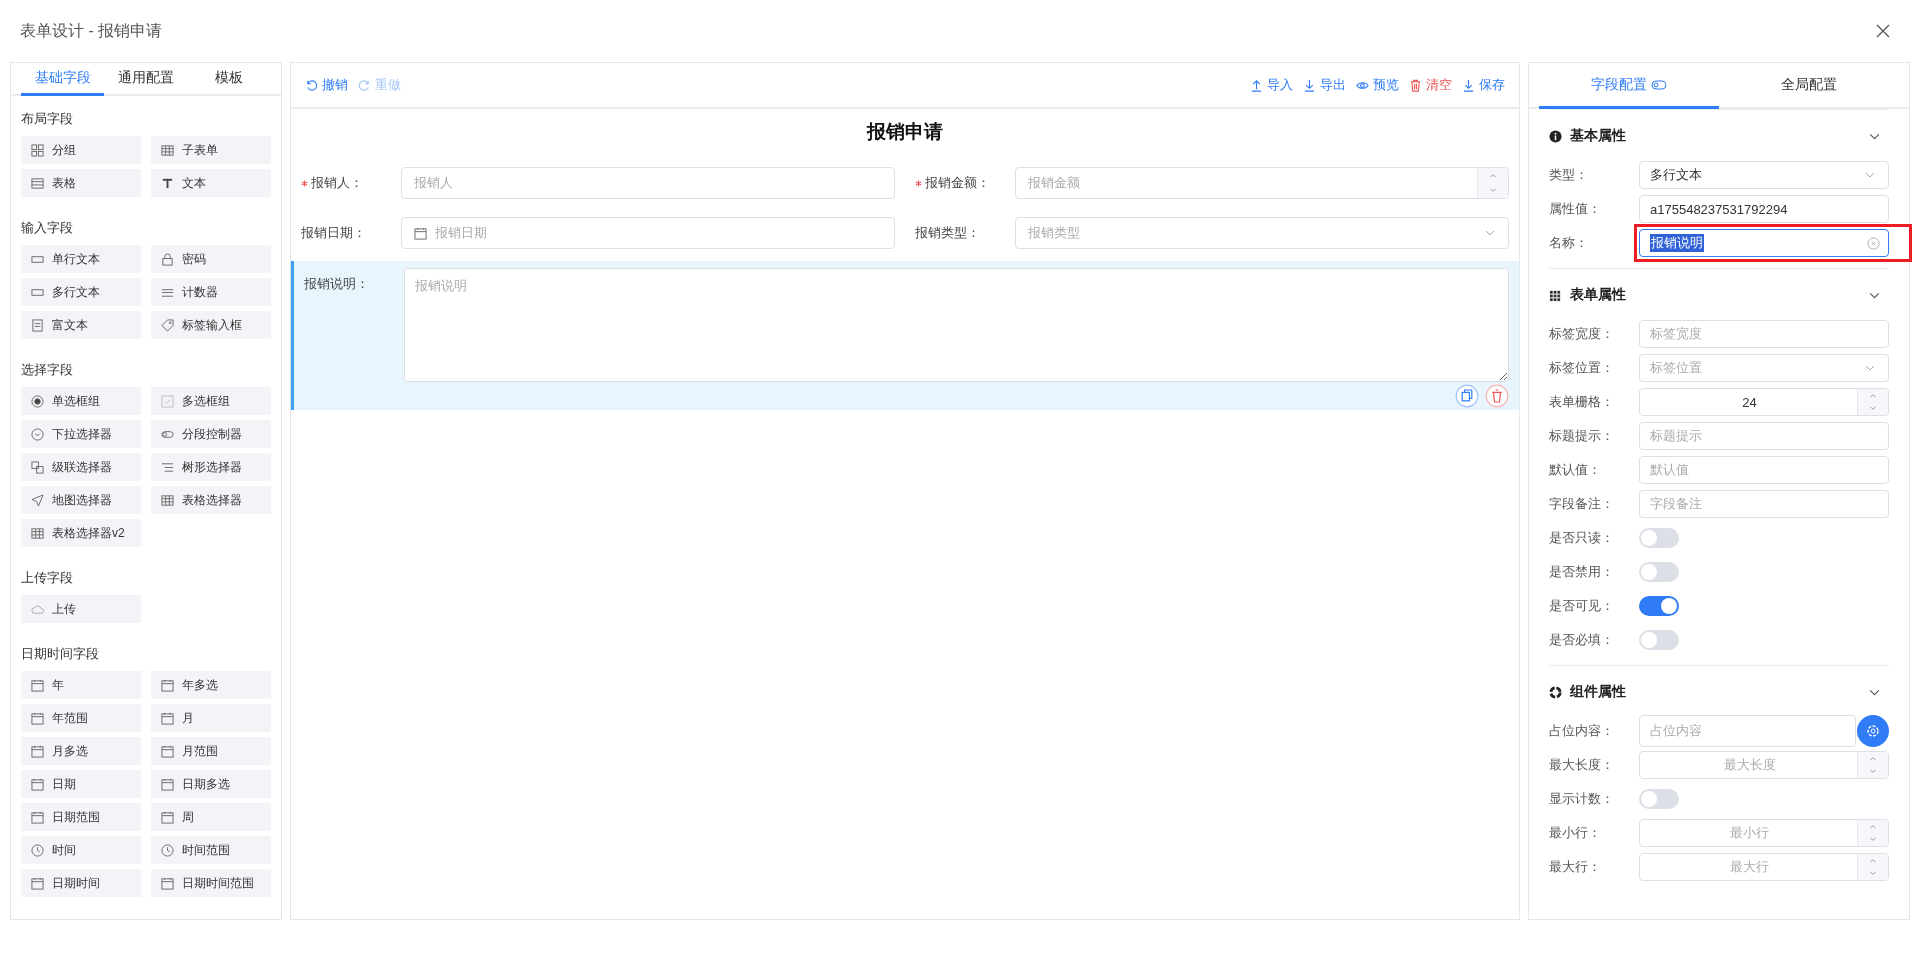  I want to click on field-palette-item: 上传, so click(81, 609).